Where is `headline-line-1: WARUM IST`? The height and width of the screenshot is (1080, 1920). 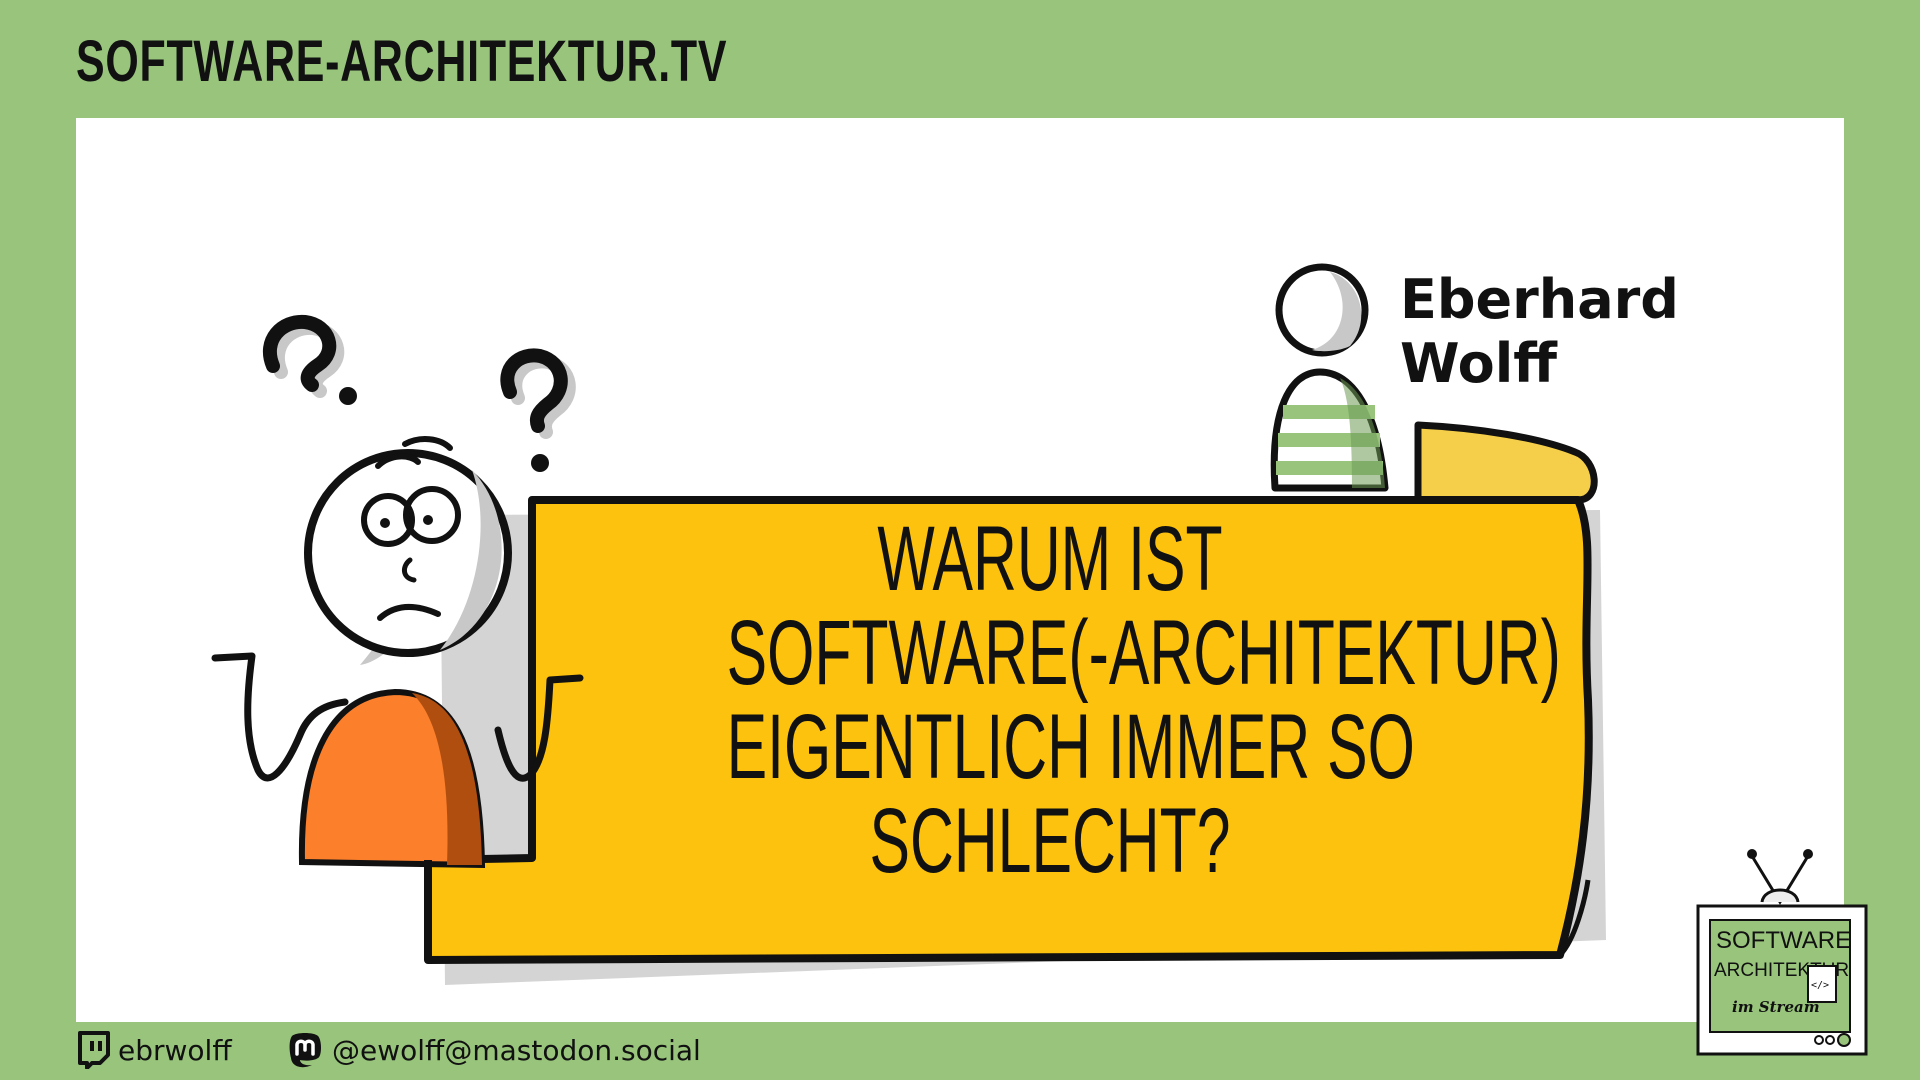 headline-line-1: WARUM IST is located at coordinates (1050, 559).